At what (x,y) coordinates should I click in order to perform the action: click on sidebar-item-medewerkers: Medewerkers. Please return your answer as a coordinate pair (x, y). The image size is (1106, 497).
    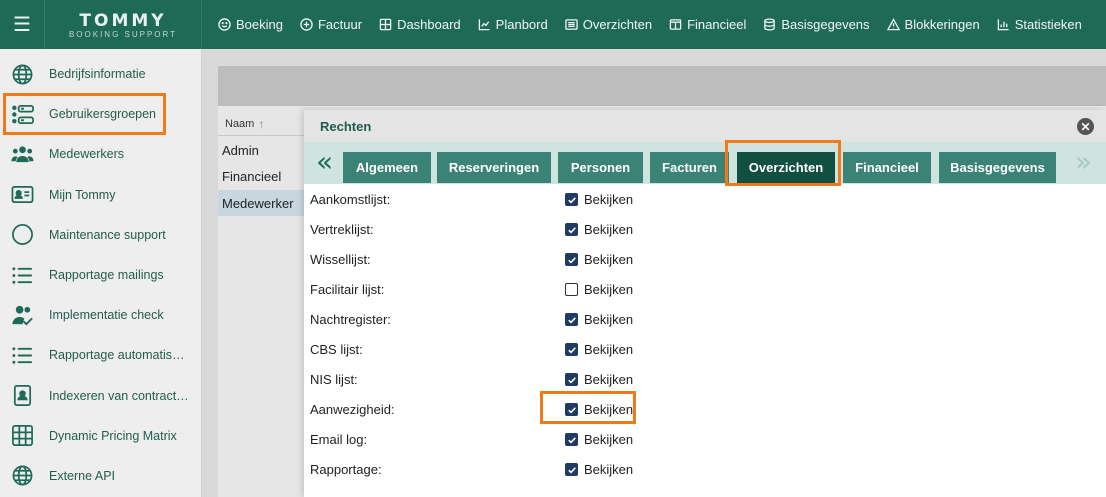
    Looking at the image, I should click on (100, 154).